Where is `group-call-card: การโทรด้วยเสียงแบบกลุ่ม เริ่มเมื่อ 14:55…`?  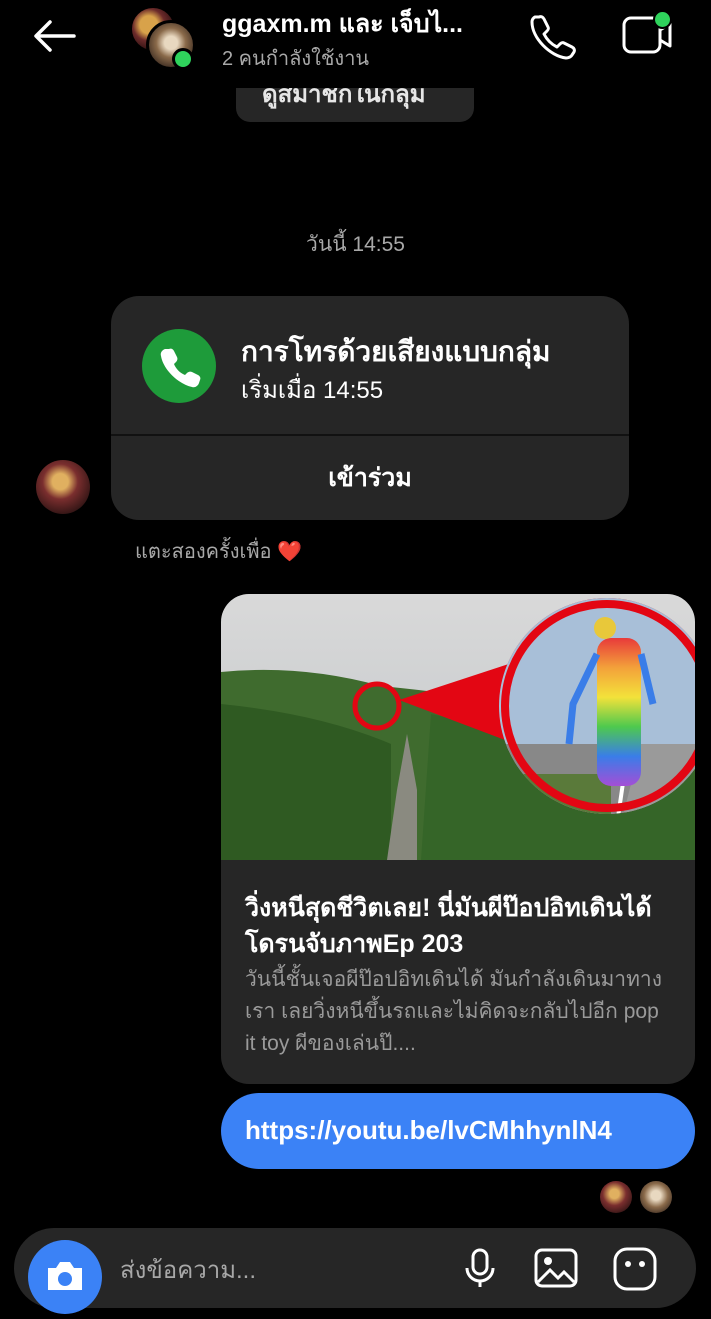
group-call-card: การโทรด้วยเสียงแบบกลุ่ม เริ่มเมื่อ 14:55… is located at coordinates (370, 408).